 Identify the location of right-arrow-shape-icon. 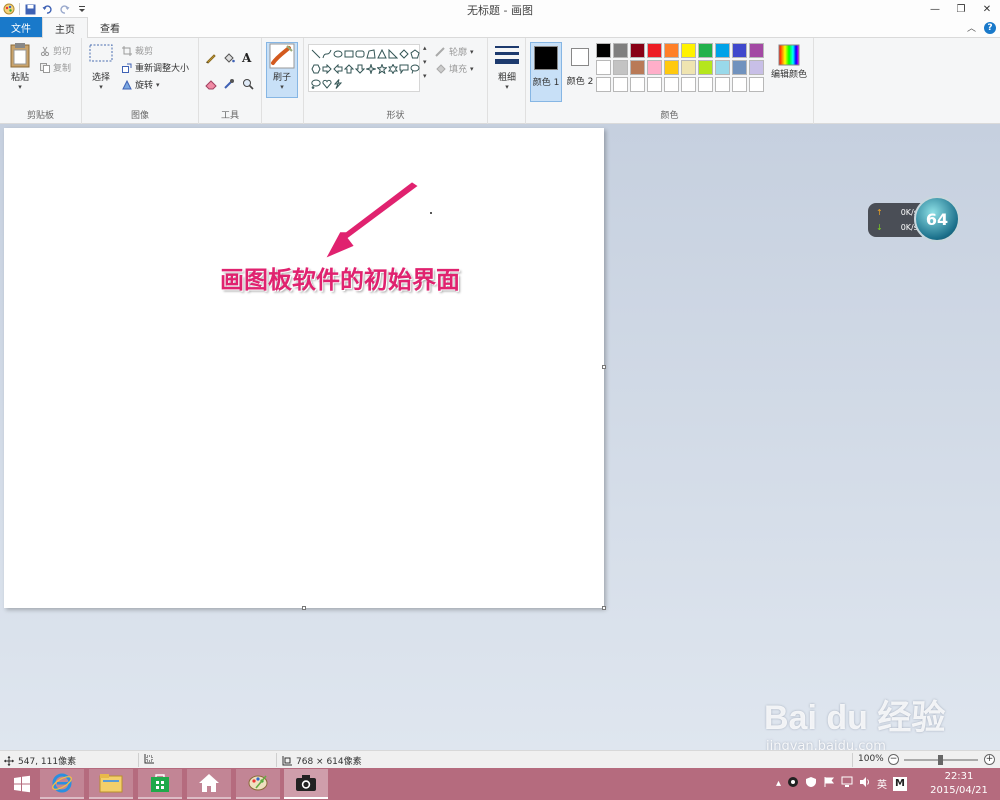
(326, 68).